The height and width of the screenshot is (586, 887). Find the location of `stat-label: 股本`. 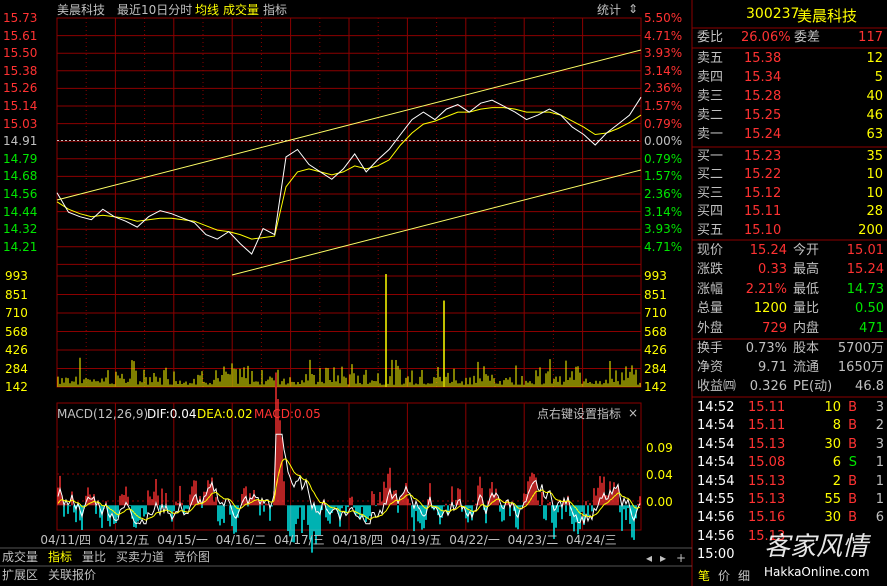

stat-label: 股本 is located at coordinates (806, 348).